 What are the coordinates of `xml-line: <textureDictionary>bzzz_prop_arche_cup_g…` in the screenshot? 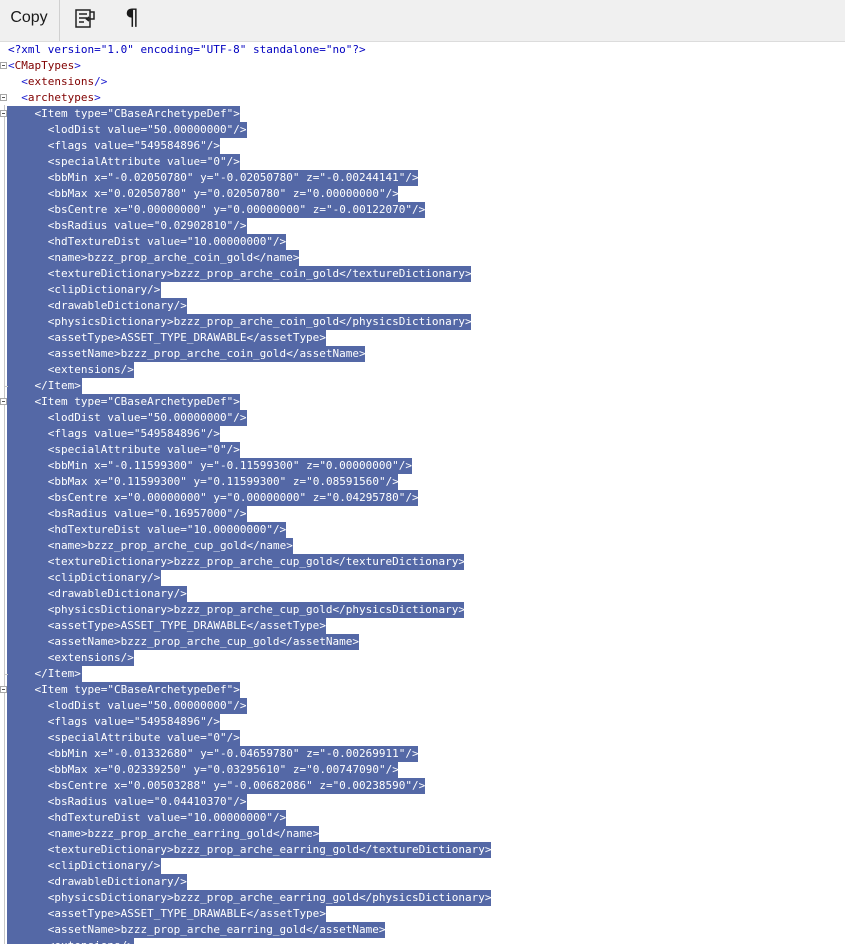 It's located at (422, 562).